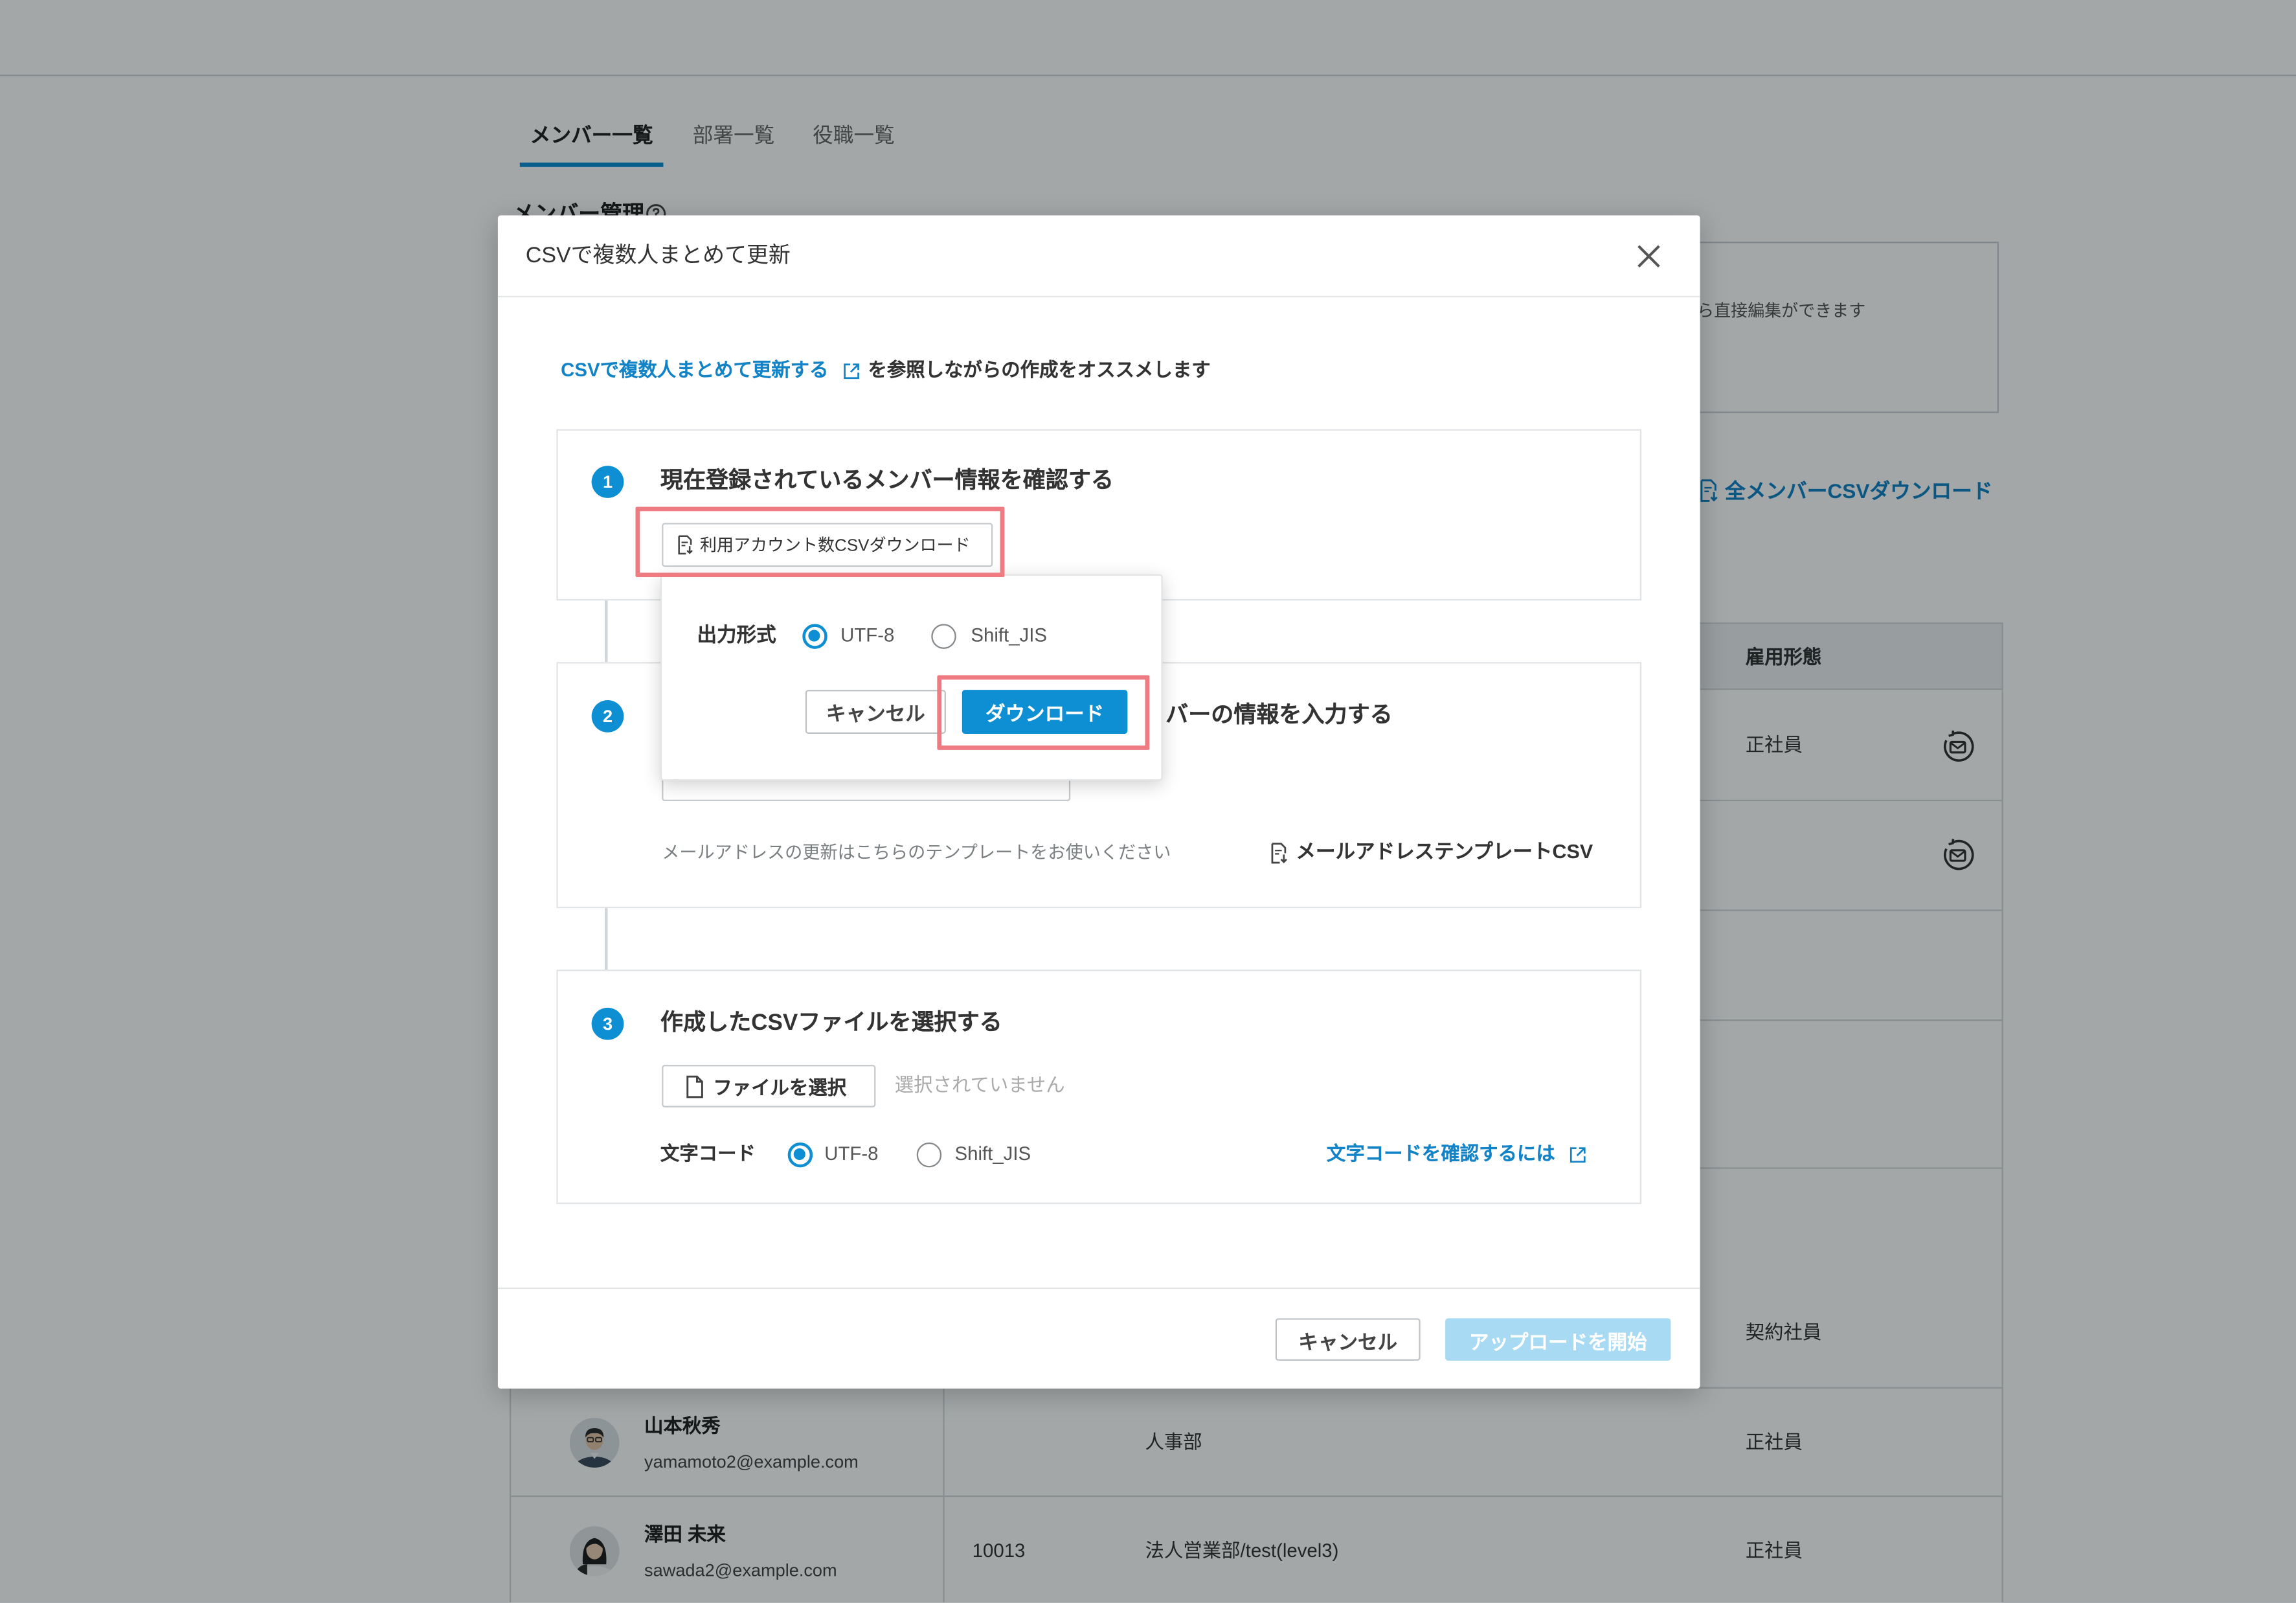  I want to click on highlight-frame-account-csv-button, so click(820, 542).